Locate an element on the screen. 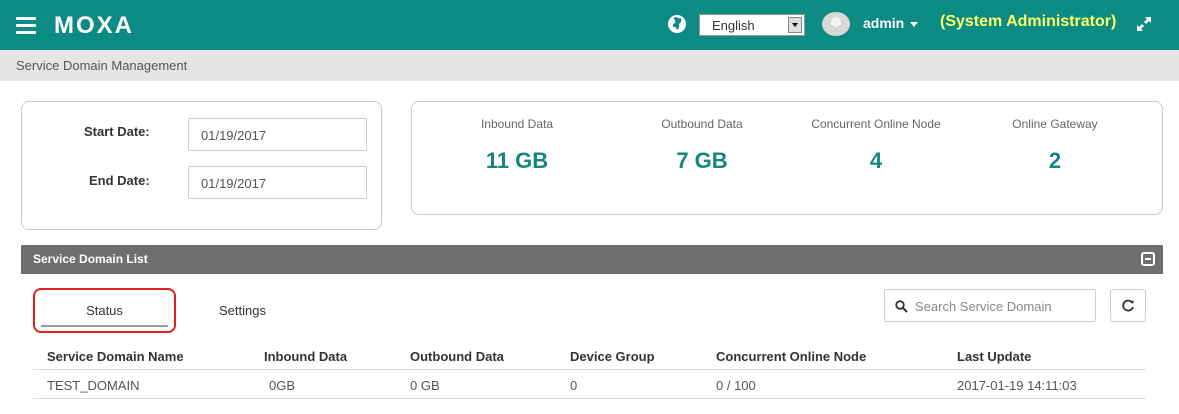 The image size is (1179, 414). refresh-icon is located at coordinates (1128, 305).